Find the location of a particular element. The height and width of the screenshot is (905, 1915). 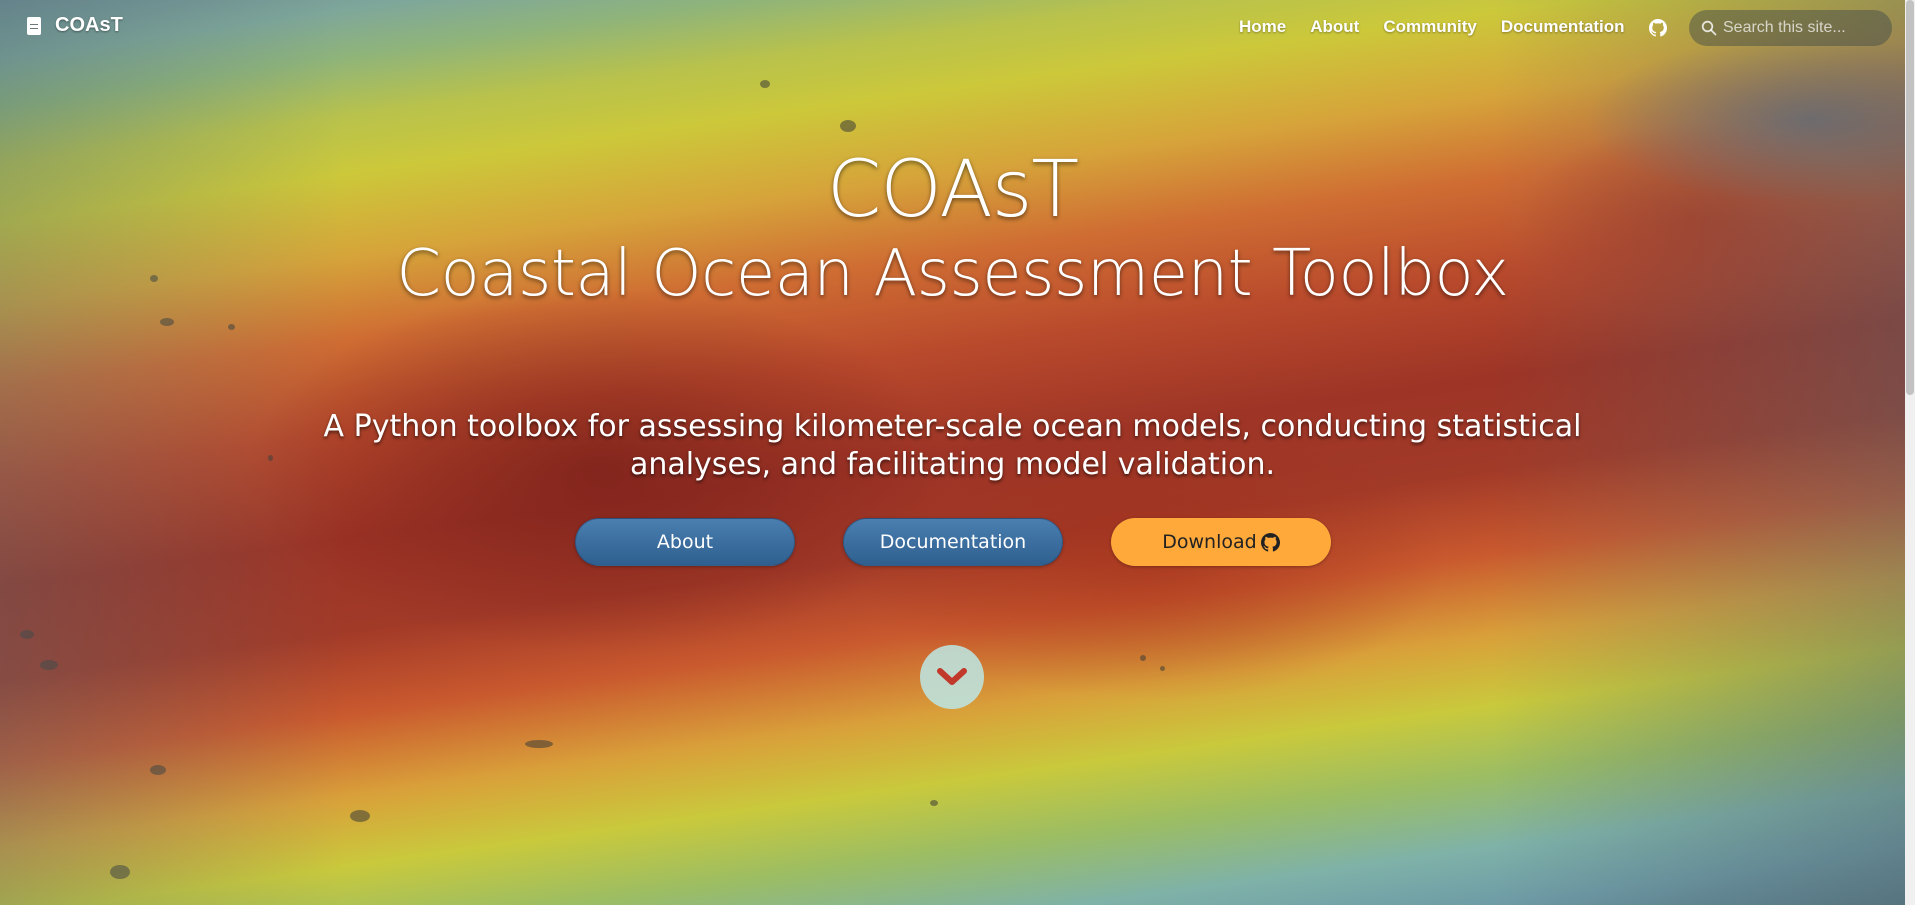

nav-link-community: Community is located at coordinates (1430, 27).